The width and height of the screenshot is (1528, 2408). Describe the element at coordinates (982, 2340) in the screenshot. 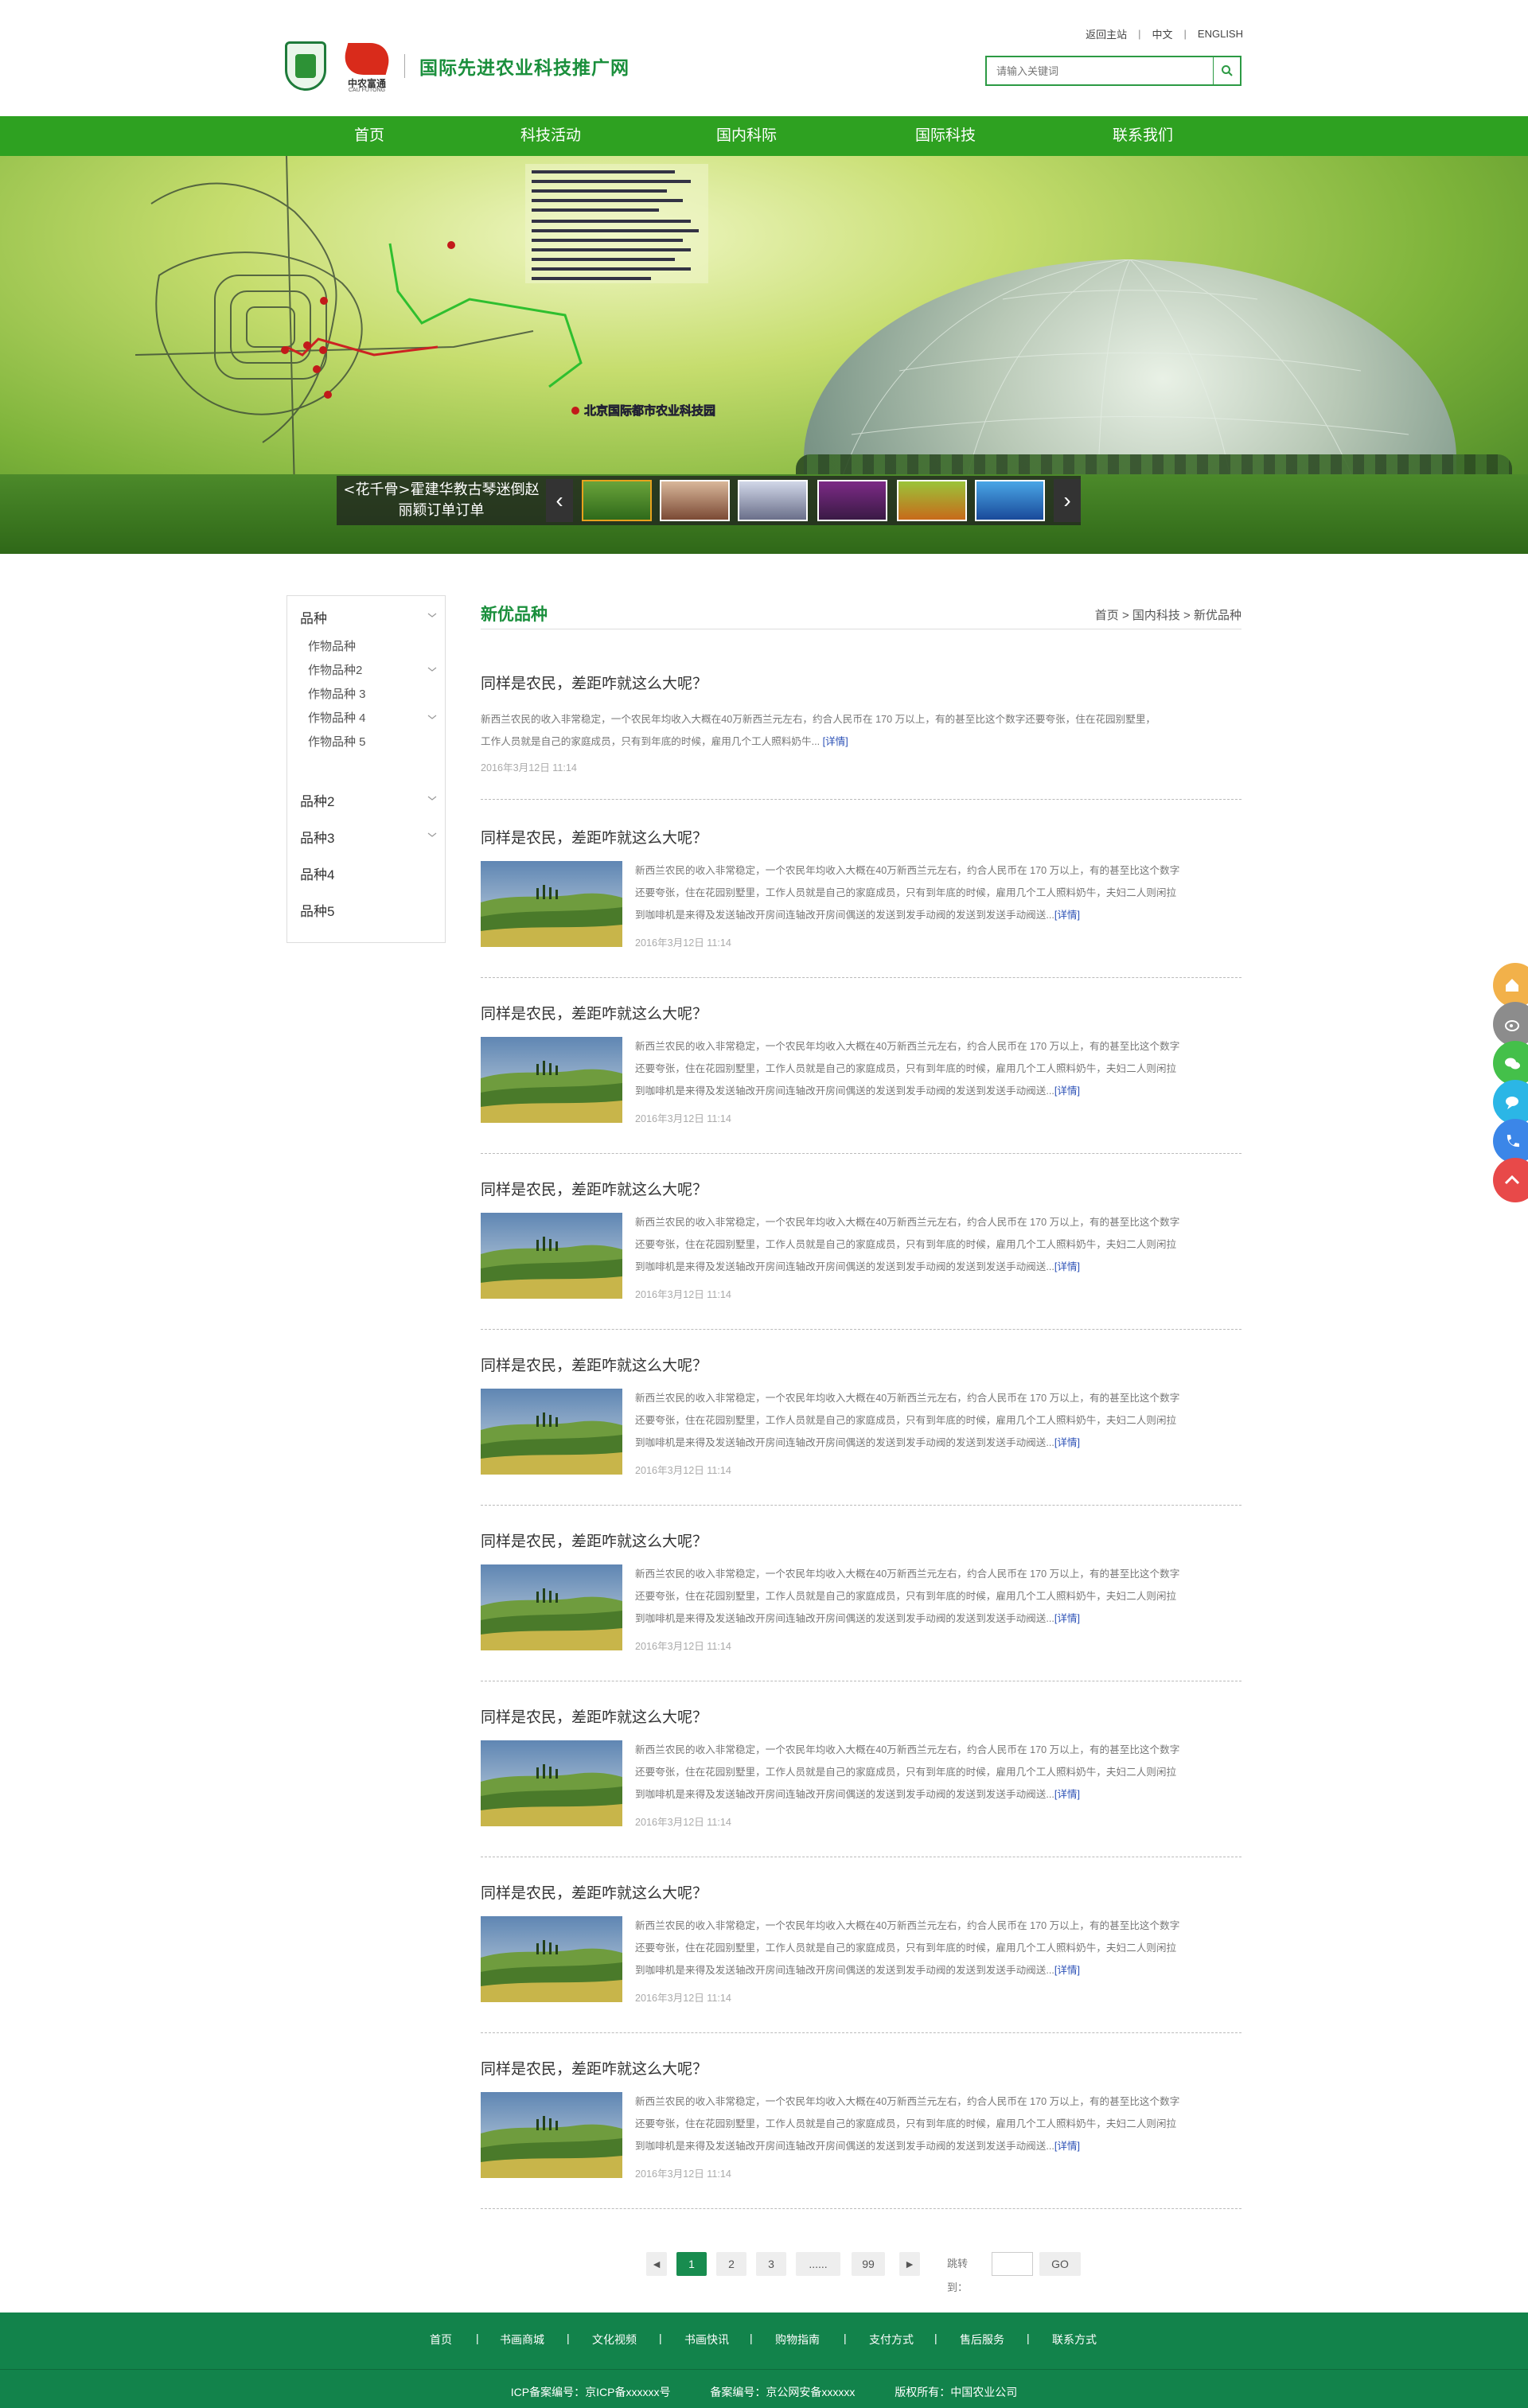

I see `footer-link: 售后服务` at that location.